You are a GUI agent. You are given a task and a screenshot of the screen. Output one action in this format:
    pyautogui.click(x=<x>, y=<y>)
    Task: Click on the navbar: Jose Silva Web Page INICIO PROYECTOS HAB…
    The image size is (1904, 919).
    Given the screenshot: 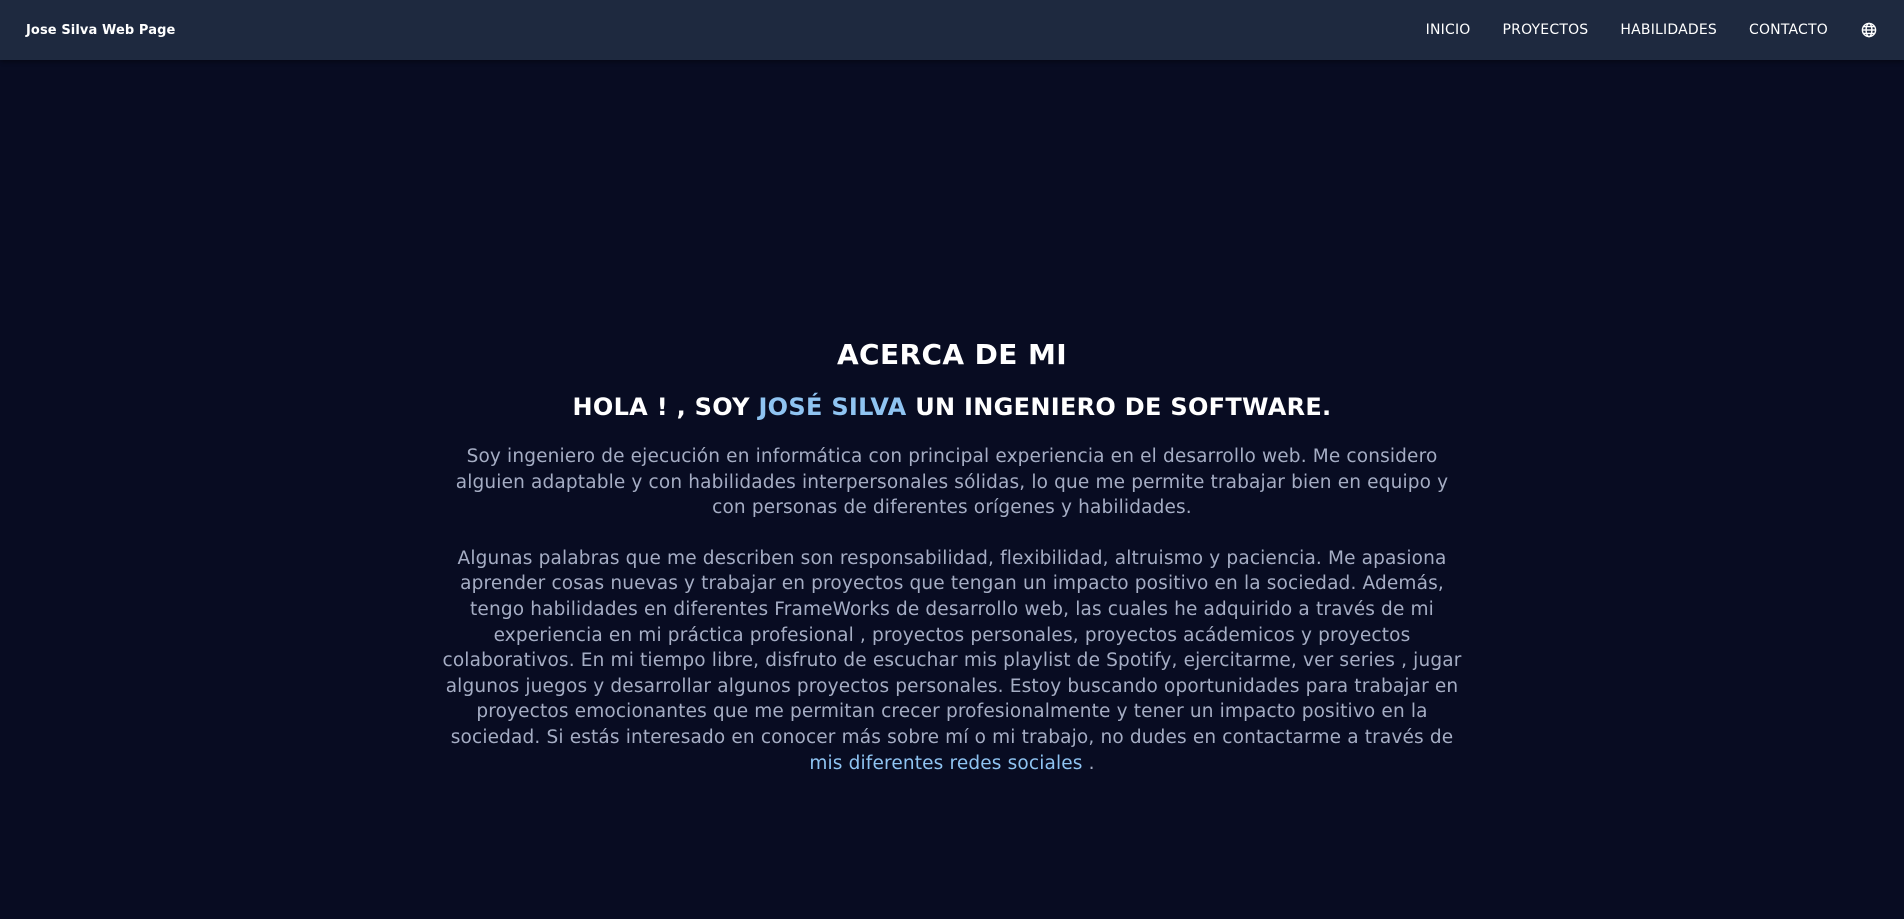 What is the action you would take?
    pyautogui.click(x=952, y=30)
    